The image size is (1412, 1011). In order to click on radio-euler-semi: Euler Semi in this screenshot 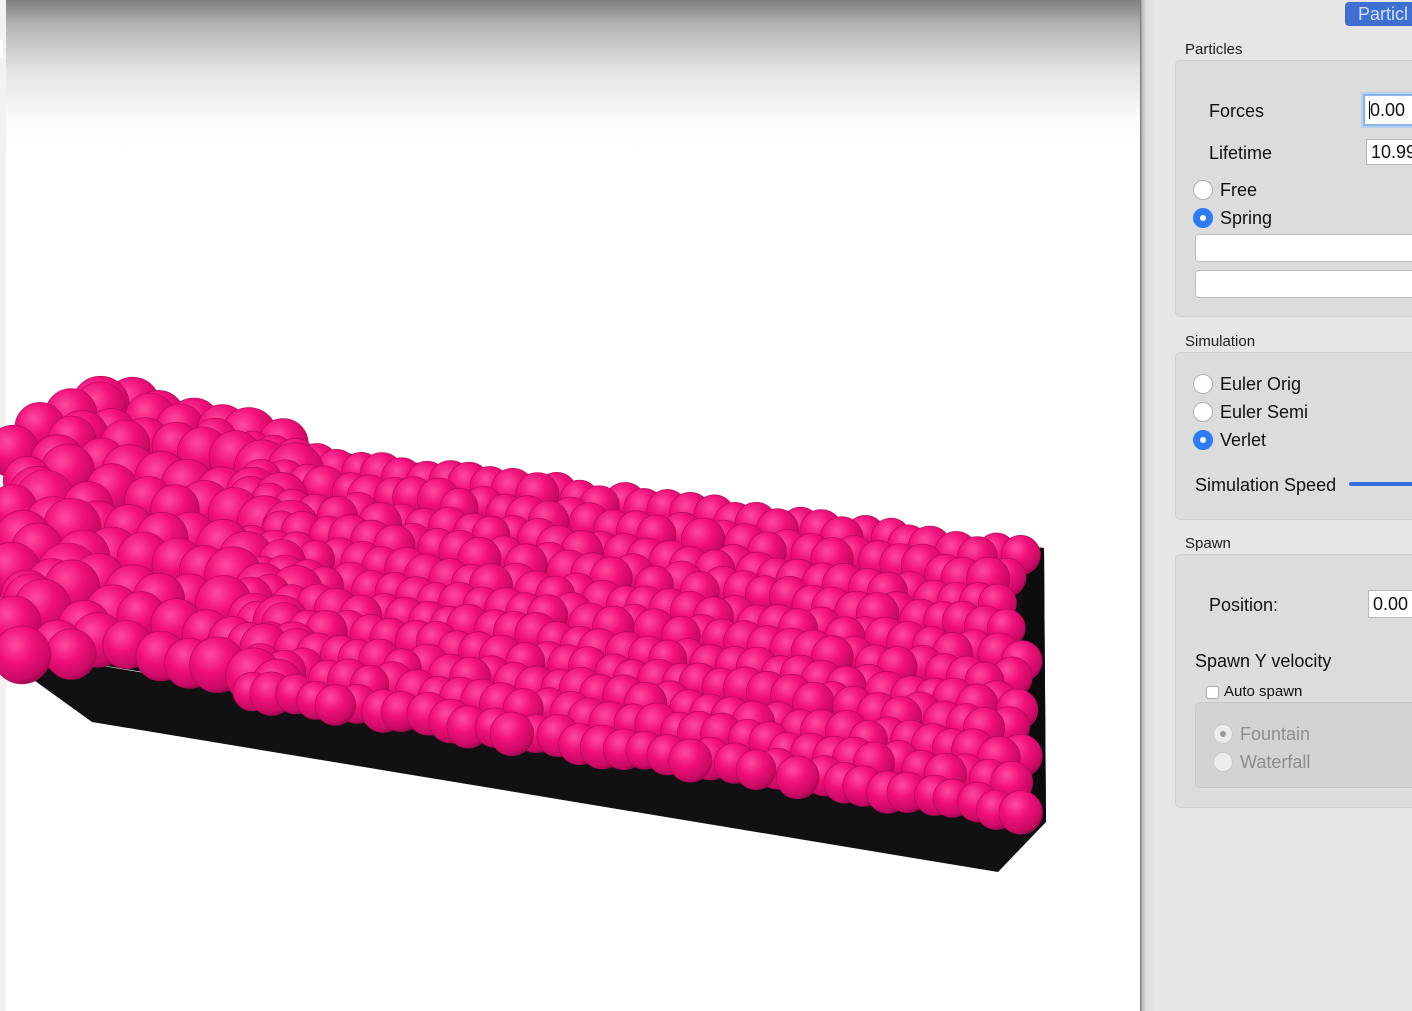, I will do `click(1250, 412)`.